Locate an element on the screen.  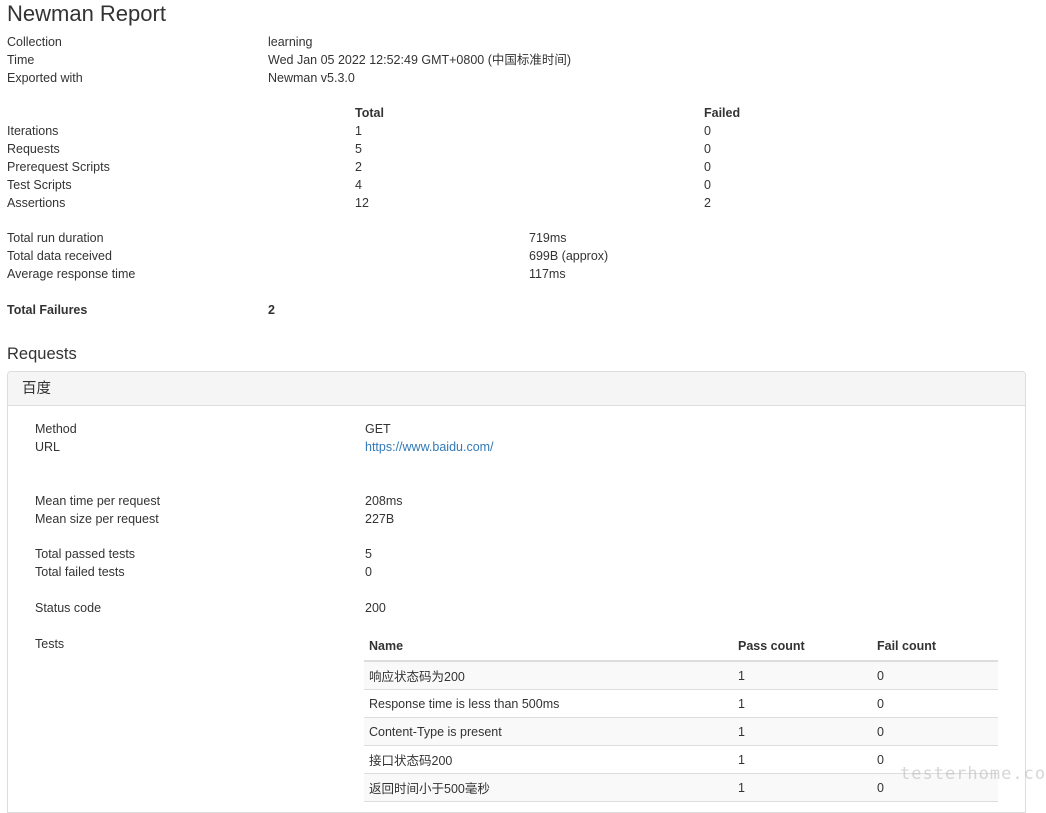
meta-label-time: Time is located at coordinates (21, 60).